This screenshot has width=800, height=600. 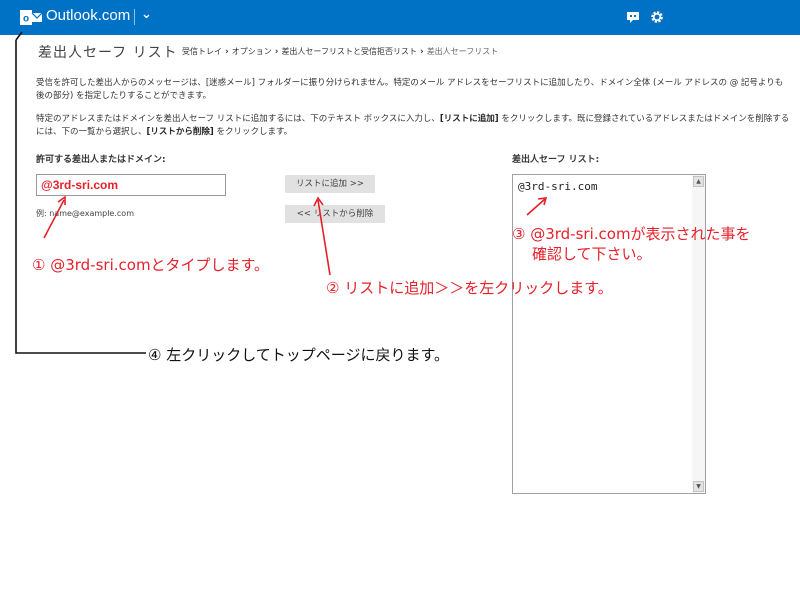 What do you see at coordinates (31, 17) in the screenshot?
I see `outlook-logo-icon: o` at bounding box center [31, 17].